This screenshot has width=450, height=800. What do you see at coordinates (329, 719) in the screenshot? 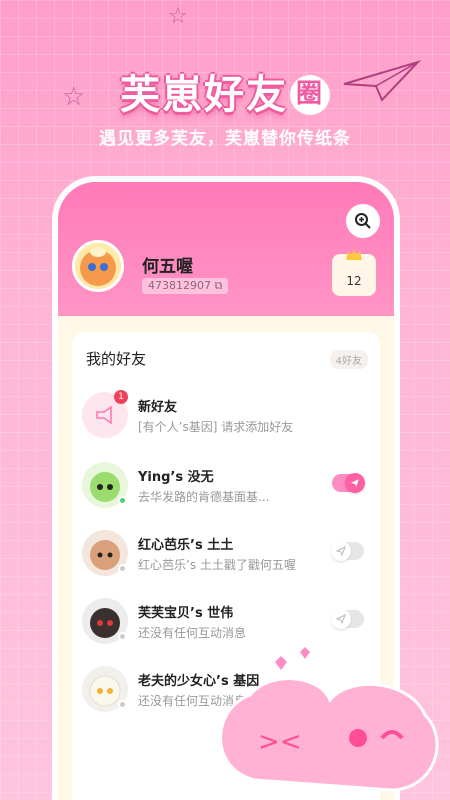
I see `pink-mascot-decoration: ><` at bounding box center [329, 719].